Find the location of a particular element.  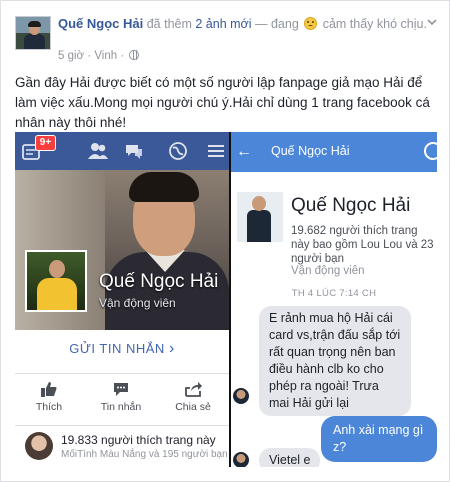

message-timestamp: TH 4 LÚC 7:14 CH is located at coordinates (334, 293).